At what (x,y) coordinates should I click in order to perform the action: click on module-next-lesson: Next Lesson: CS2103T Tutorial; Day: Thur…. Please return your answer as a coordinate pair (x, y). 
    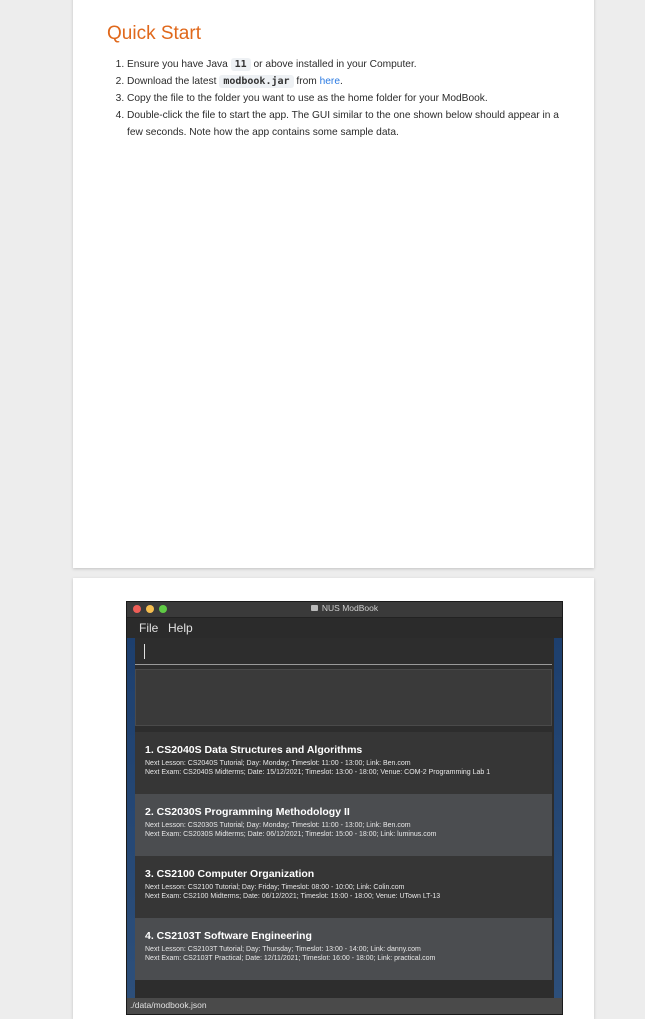
    Looking at the image, I should click on (283, 949).